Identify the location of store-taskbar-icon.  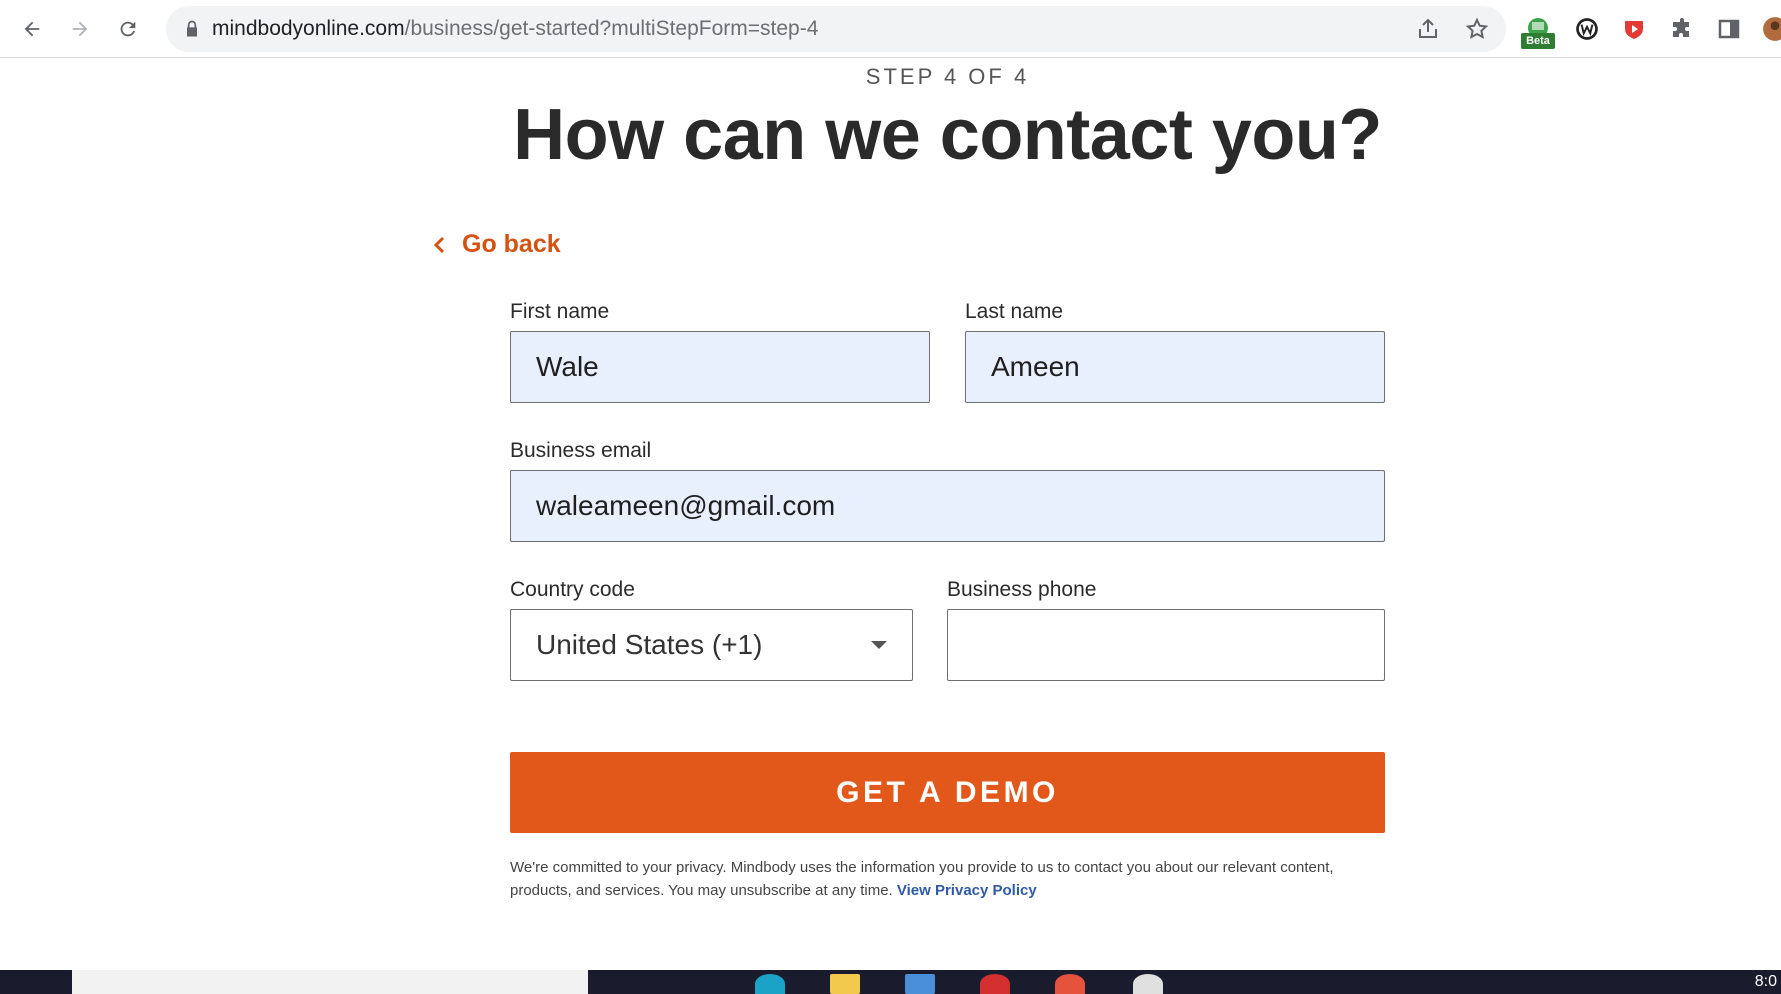
(920, 984).